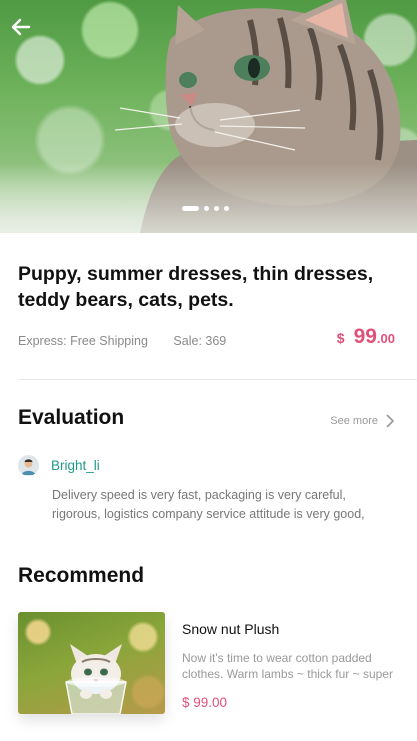 This screenshot has height=741, width=417. What do you see at coordinates (340, 338) in the screenshot?
I see `price-currency: $` at bounding box center [340, 338].